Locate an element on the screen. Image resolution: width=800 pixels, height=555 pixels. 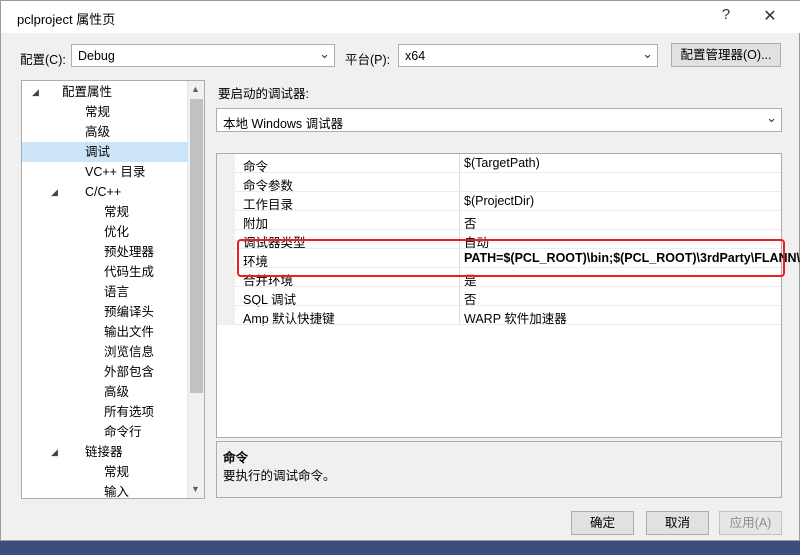
background-taskbar is located at coordinates (400, 548).